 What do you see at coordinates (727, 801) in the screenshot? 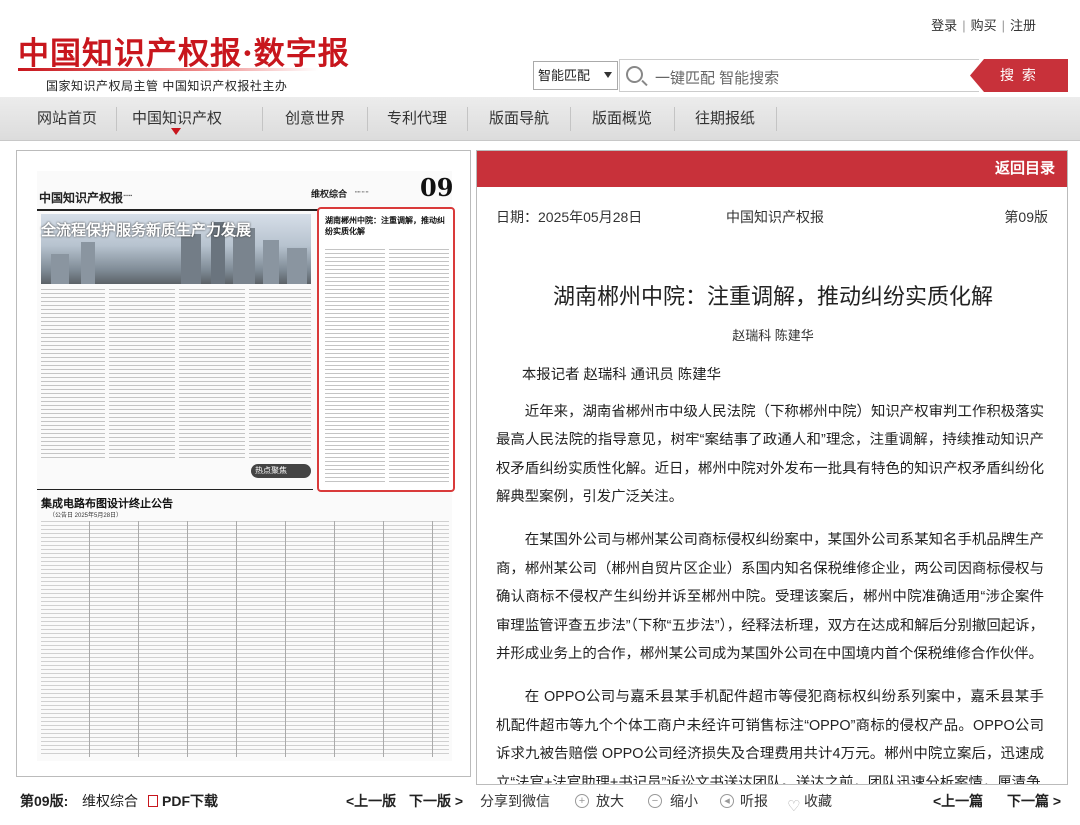
I see `speaker-icon: ◂` at bounding box center [727, 801].